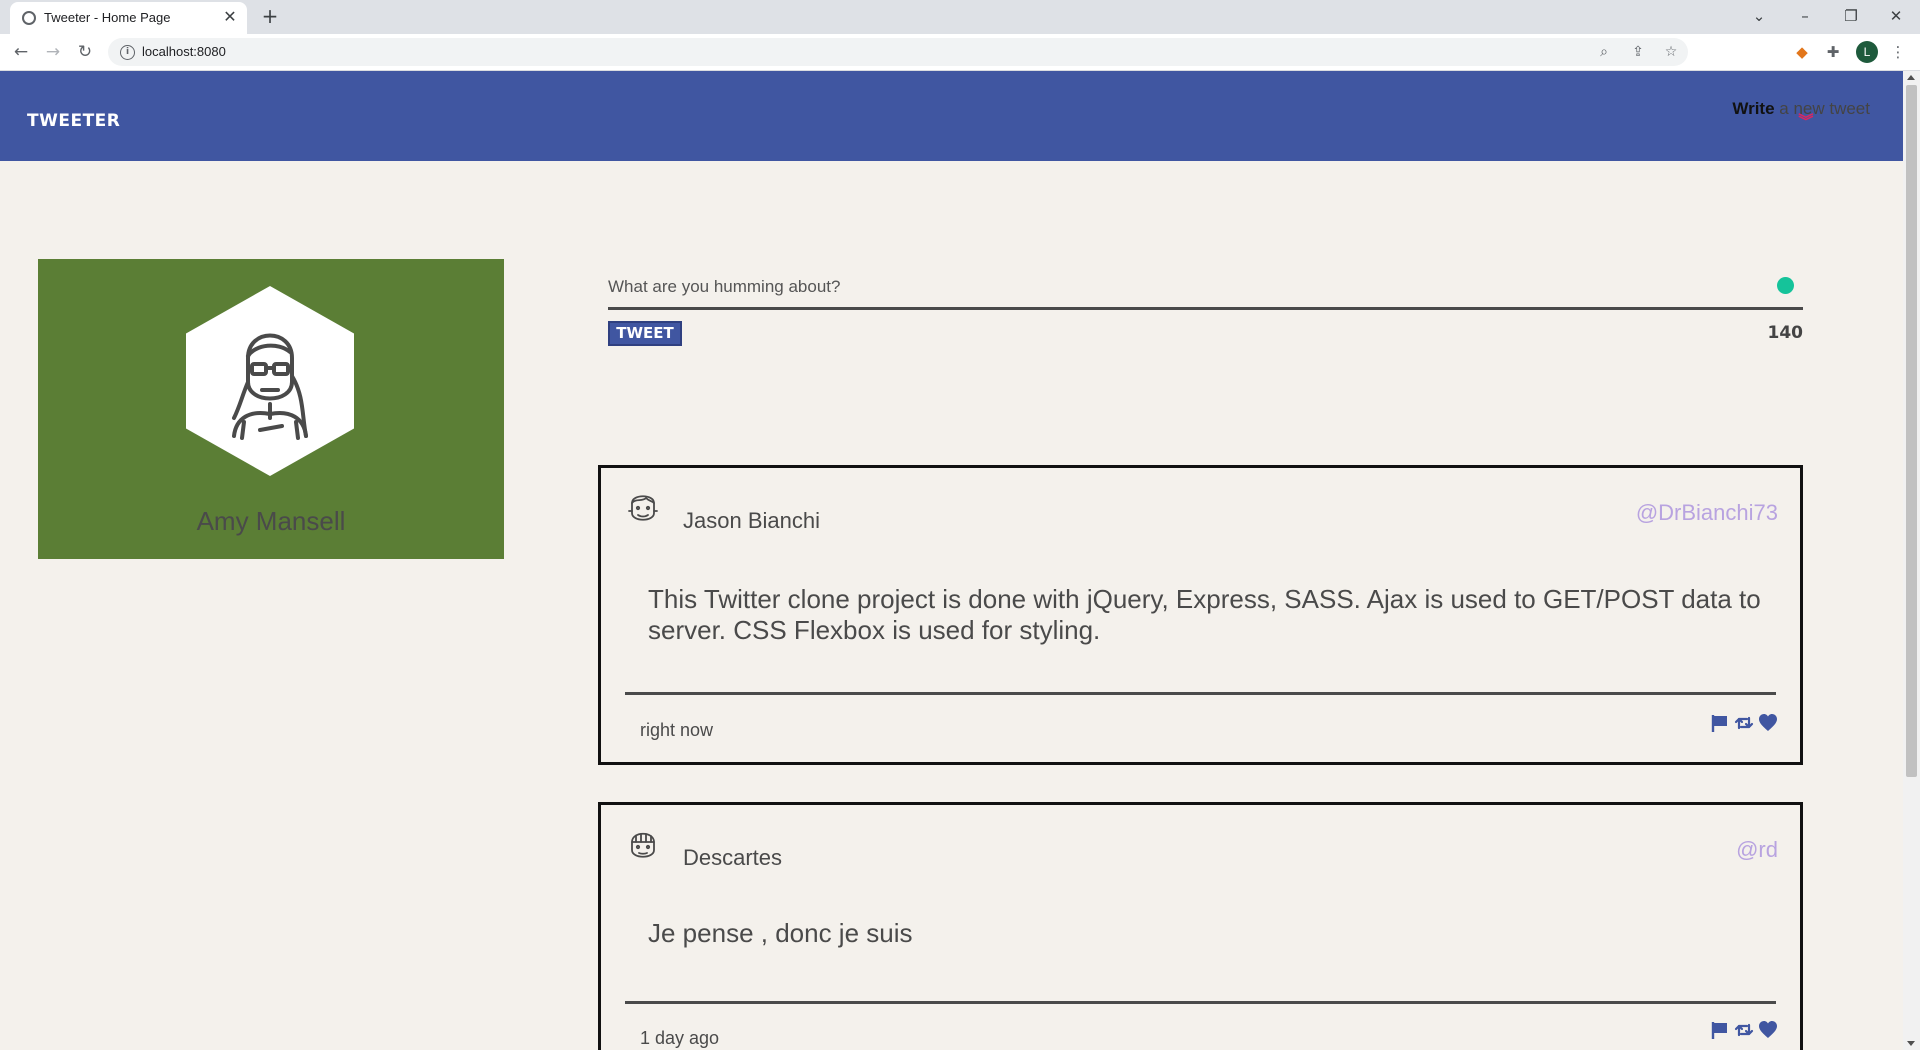  Describe the element at coordinates (960, 17) in the screenshot. I see `browser-tabstrip: Tweeter - Home Page ✕ + ⌄ – ❐ ✕` at that location.